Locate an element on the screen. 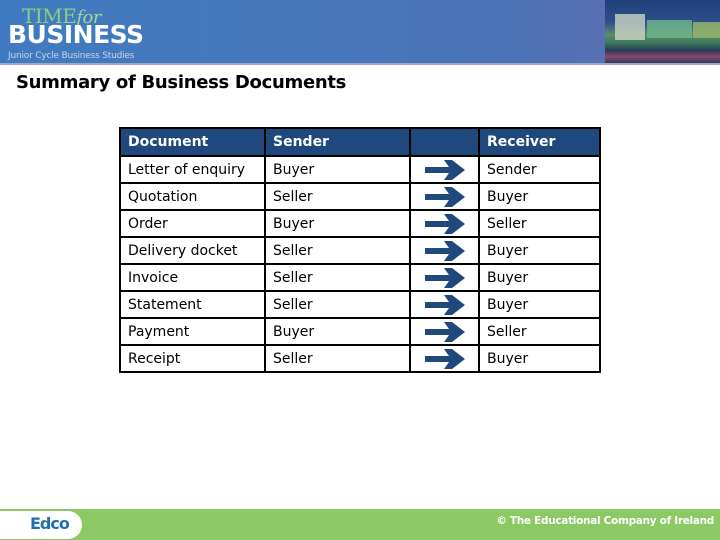 The height and width of the screenshot is (540, 720). logo-subtitle: Junior Cycle Business Studies is located at coordinates (71, 56).